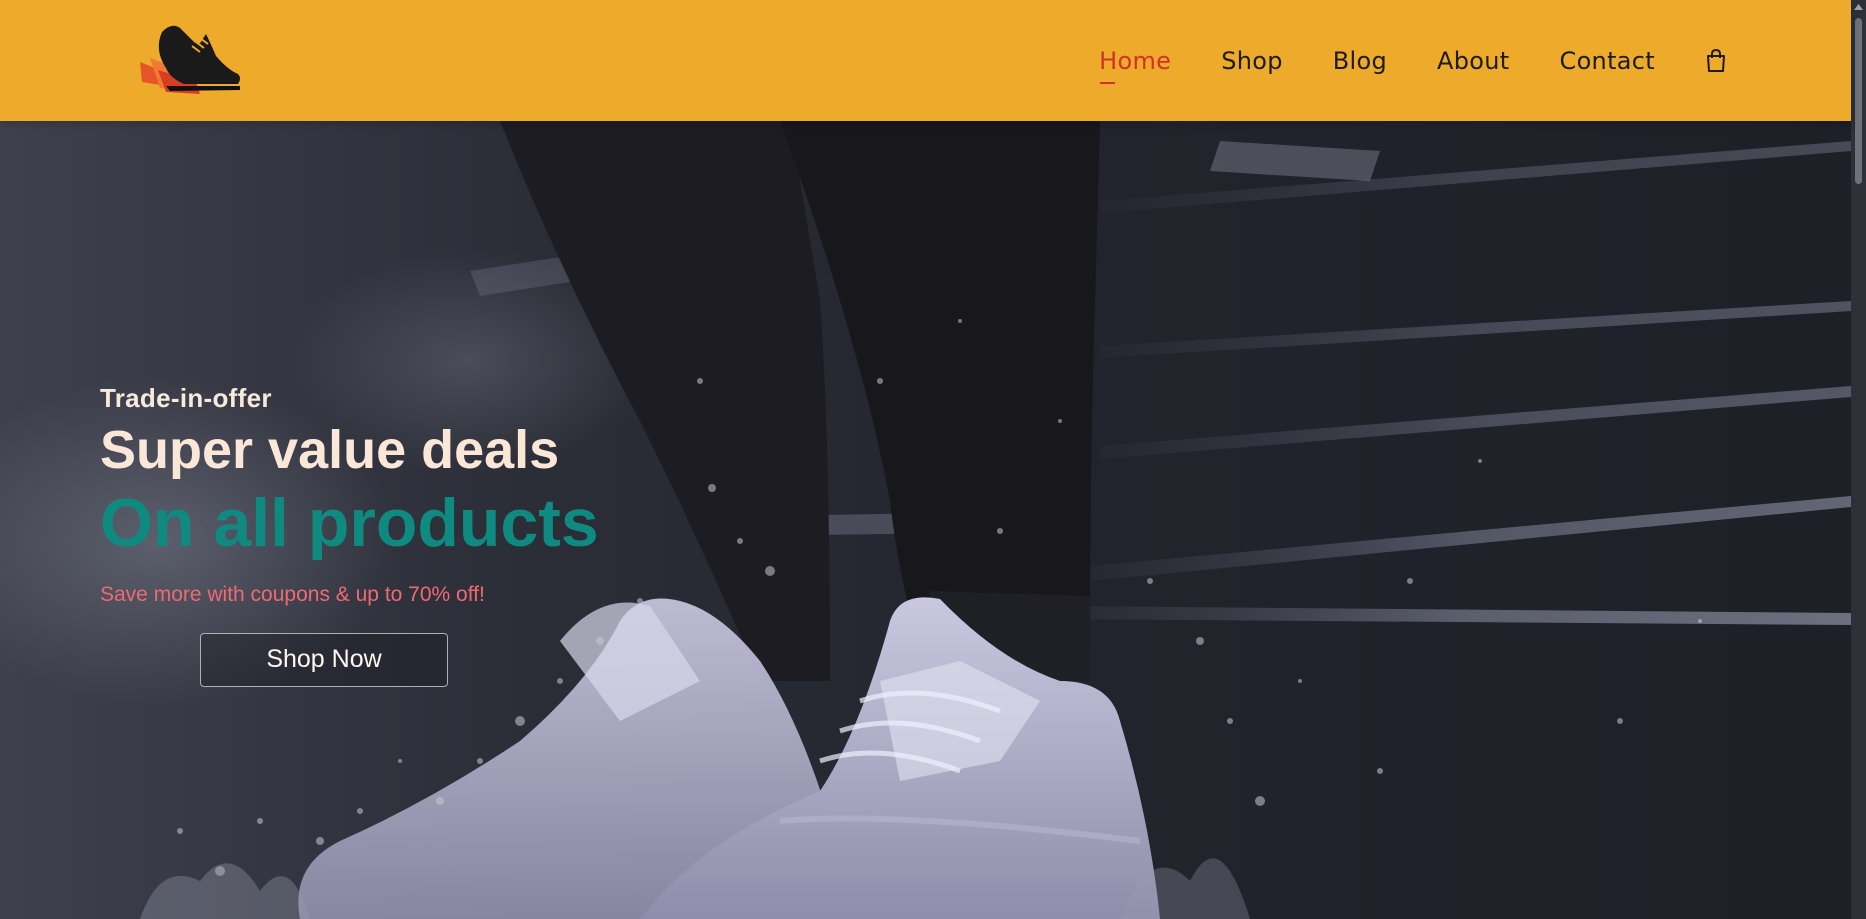 The width and height of the screenshot is (1866, 919). What do you see at coordinates (925, 60) in the screenshot?
I see `site-header: Home Shop Blog About Contact` at bounding box center [925, 60].